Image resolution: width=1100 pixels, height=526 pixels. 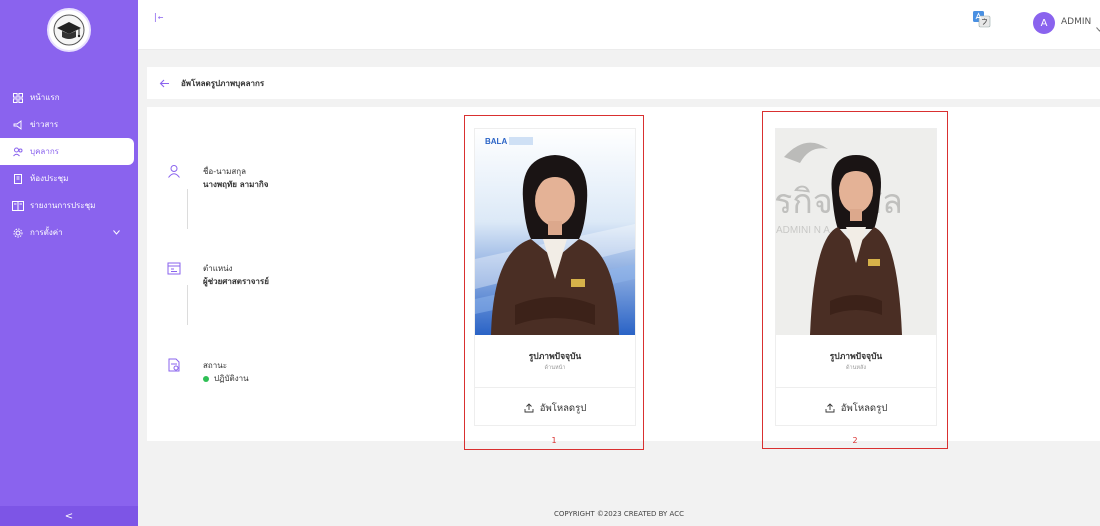 What do you see at coordinates (856, 368) in the screenshot?
I see `photo-side: ด้านหลัง` at bounding box center [856, 368].